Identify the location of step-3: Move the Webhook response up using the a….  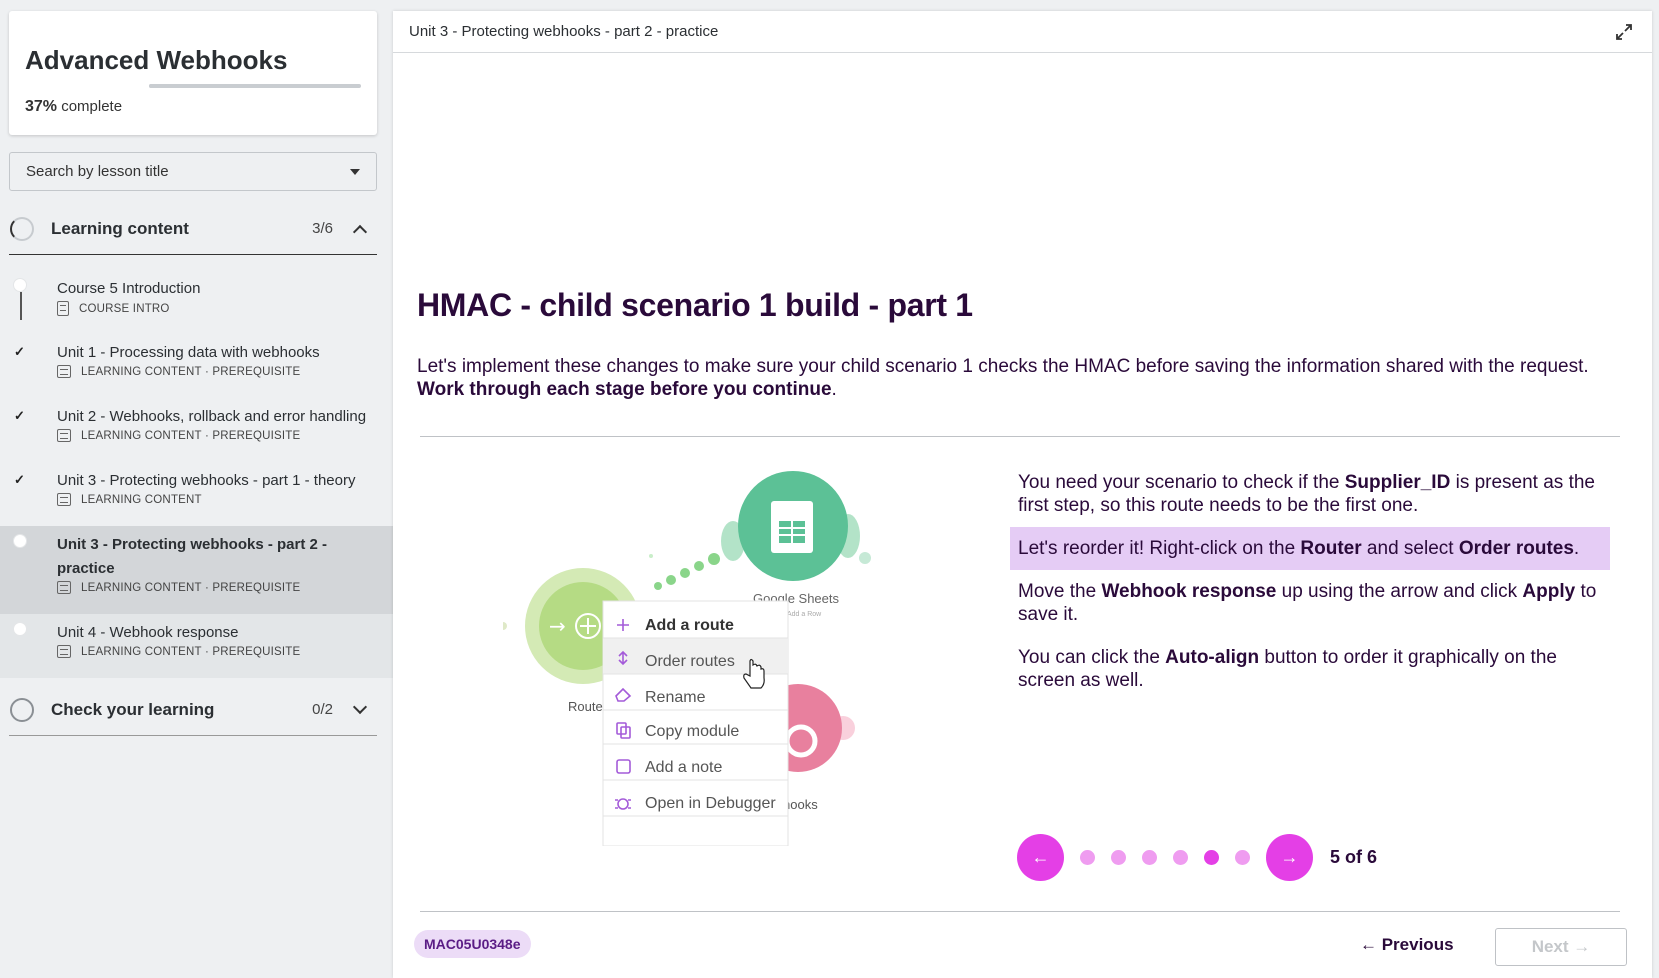
(1310, 603).